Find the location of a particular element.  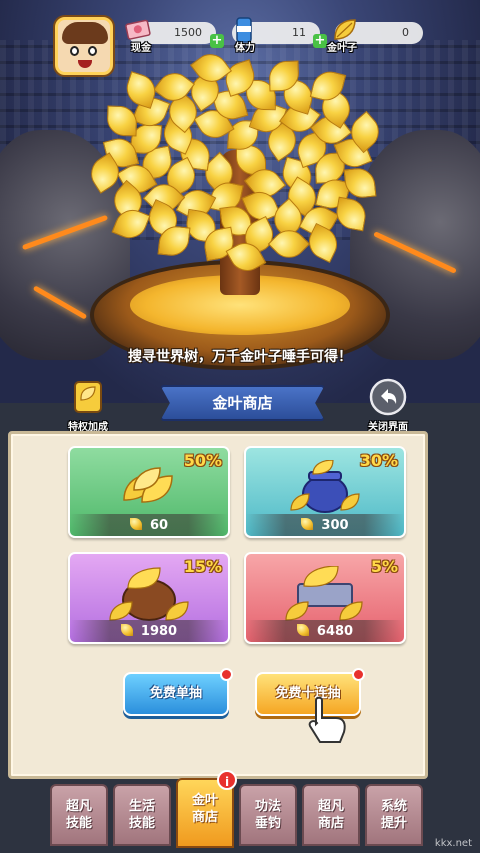

shop-card-60: 50% 60 is located at coordinates (149, 492).